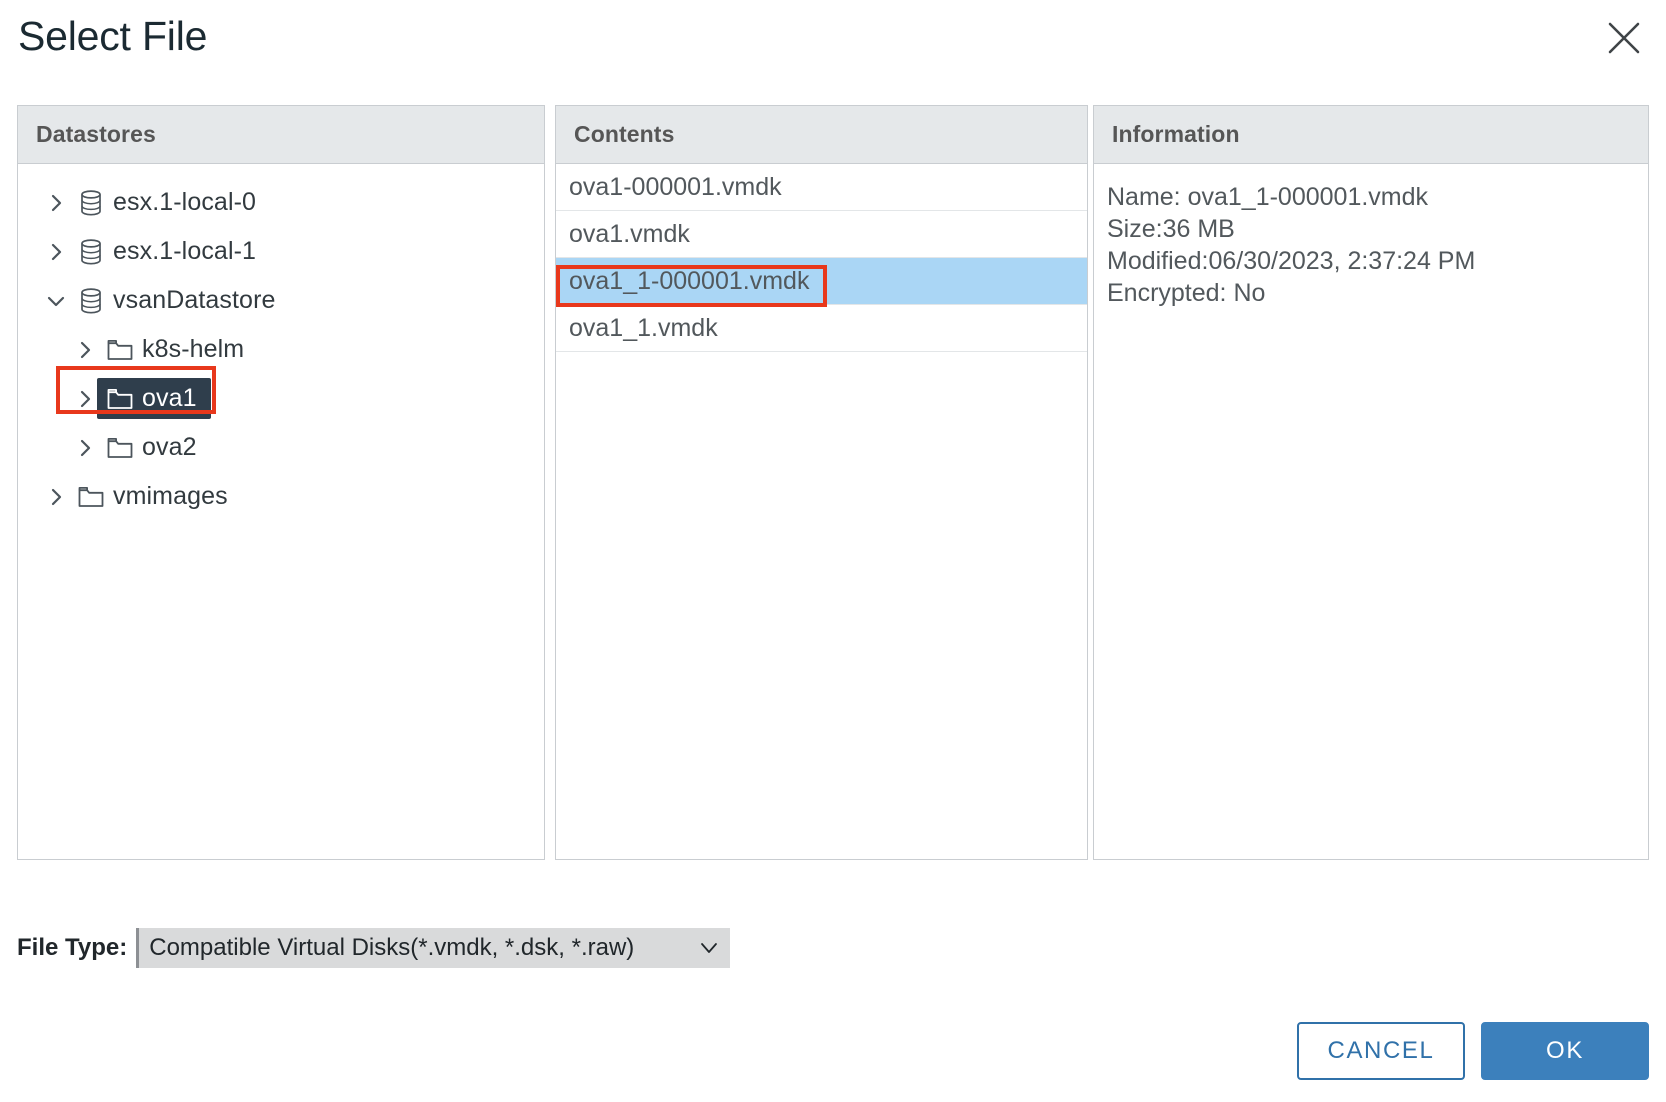 Image resolution: width=1666 pixels, height=1102 pixels. What do you see at coordinates (169, 398) in the screenshot?
I see `tree-item-label: ova1` at bounding box center [169, 398].